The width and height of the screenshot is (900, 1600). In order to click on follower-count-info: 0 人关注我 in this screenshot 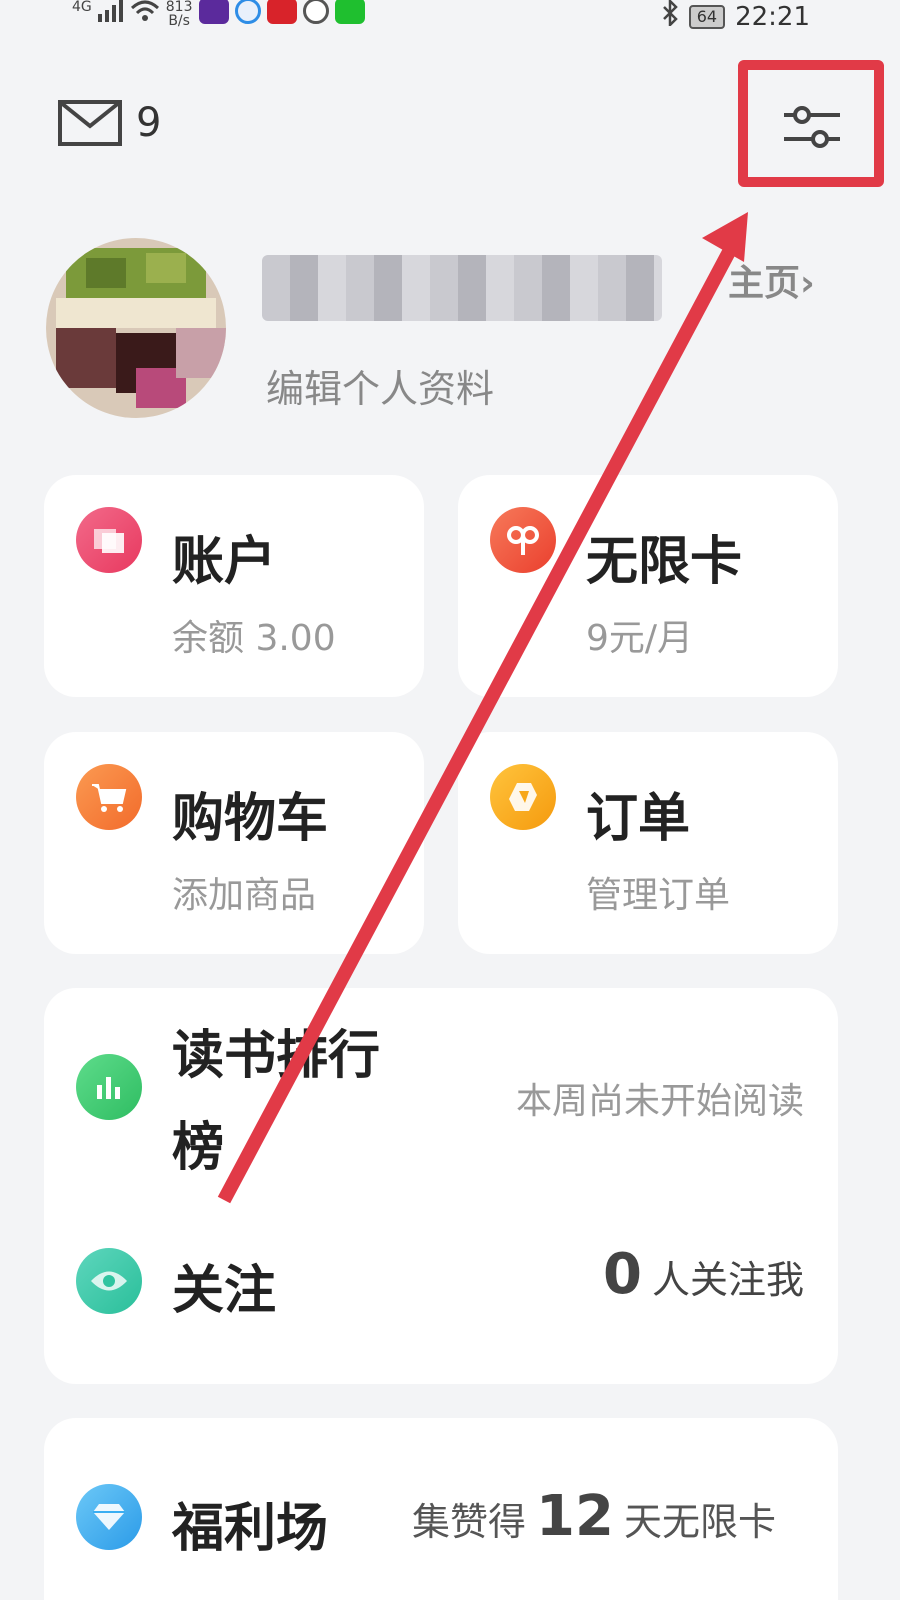, I will do `click(703, 1274)`.